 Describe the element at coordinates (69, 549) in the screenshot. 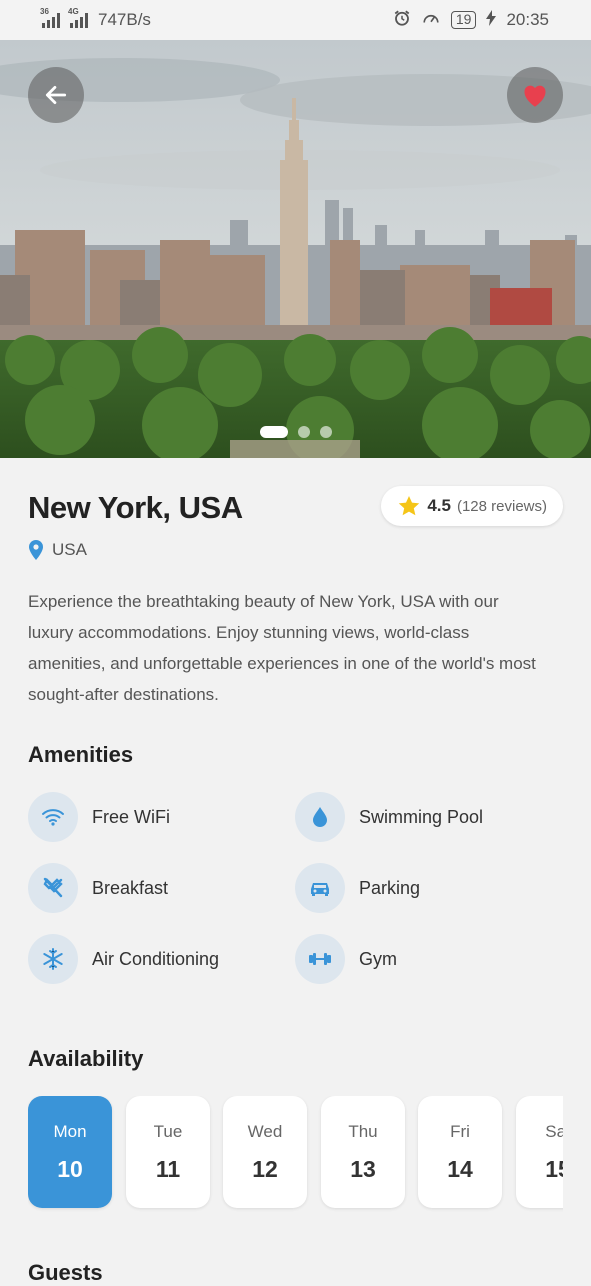

I see `location-text: USA` at that location.